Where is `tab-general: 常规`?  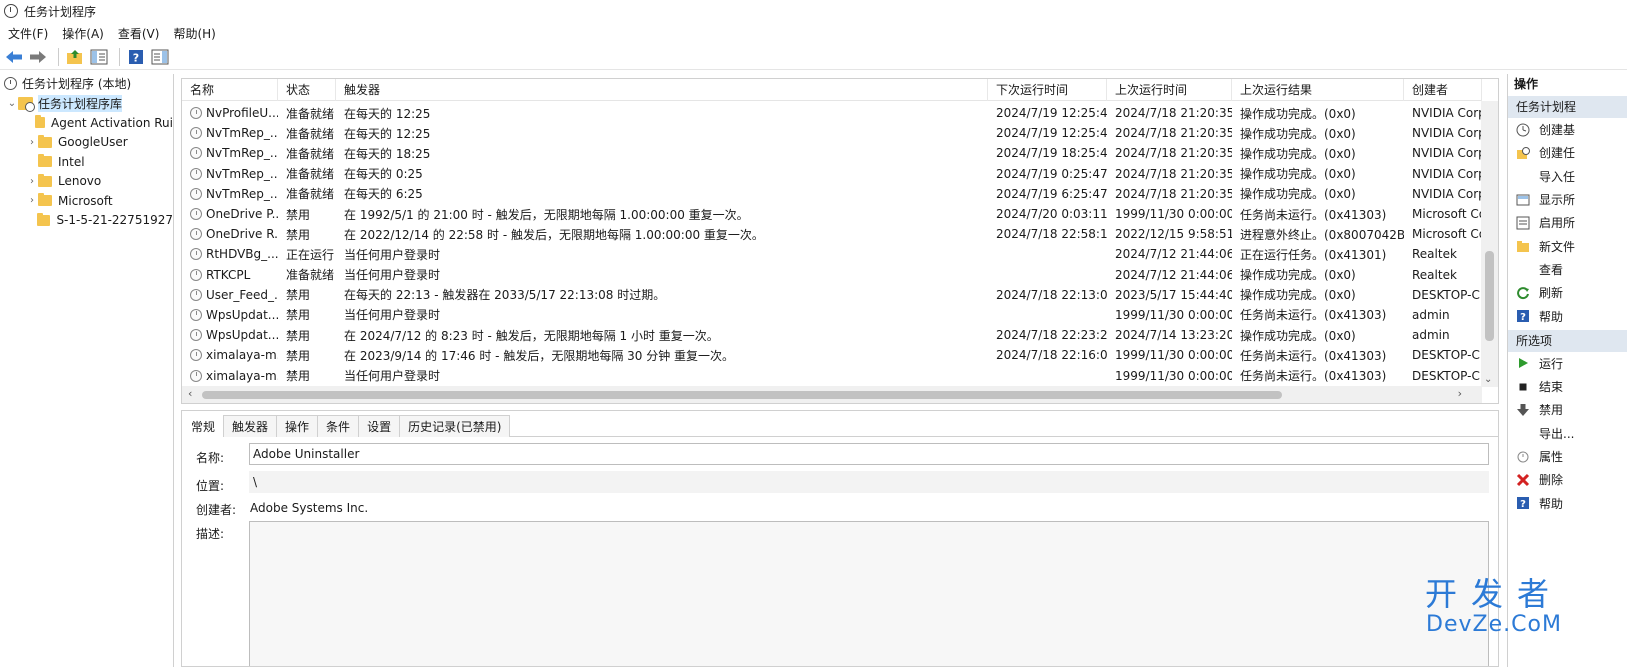 tab-general: 常规 is located at coordinates (203, 426).